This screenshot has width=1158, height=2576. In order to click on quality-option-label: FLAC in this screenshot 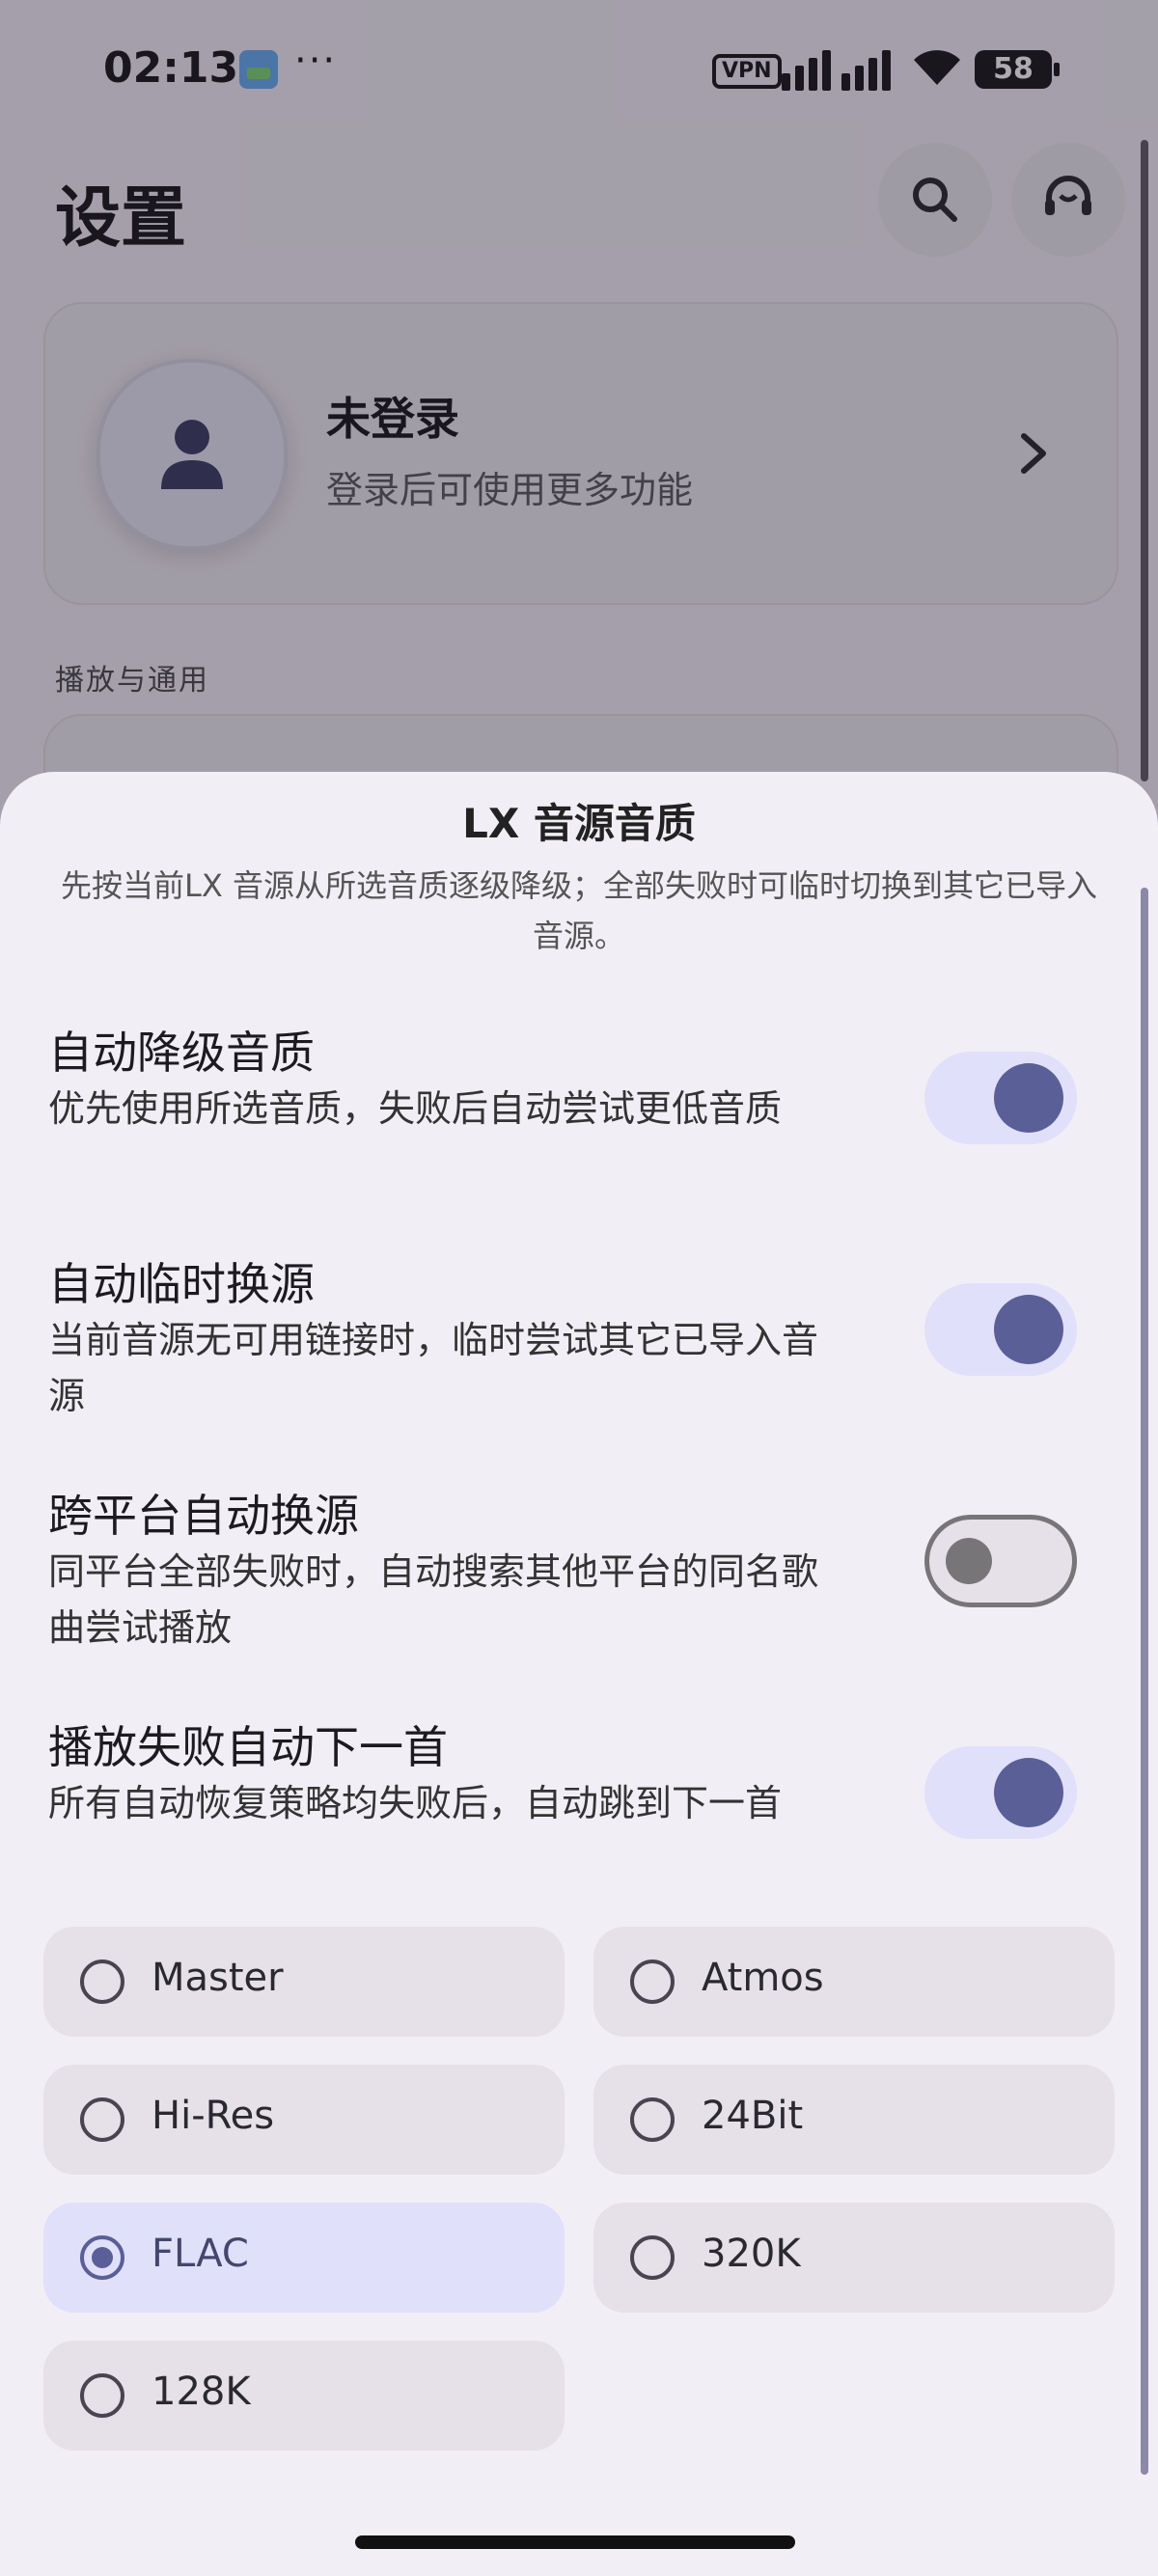, I will do `click(200, 2254)`.